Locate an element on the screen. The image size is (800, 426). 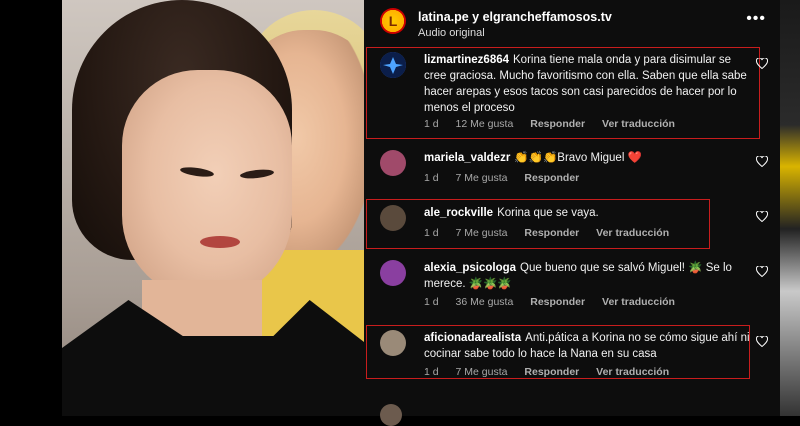
comment-meta: 1 d 36 Me gusta Responder Ver traducción is located at coordinates (556, 302).